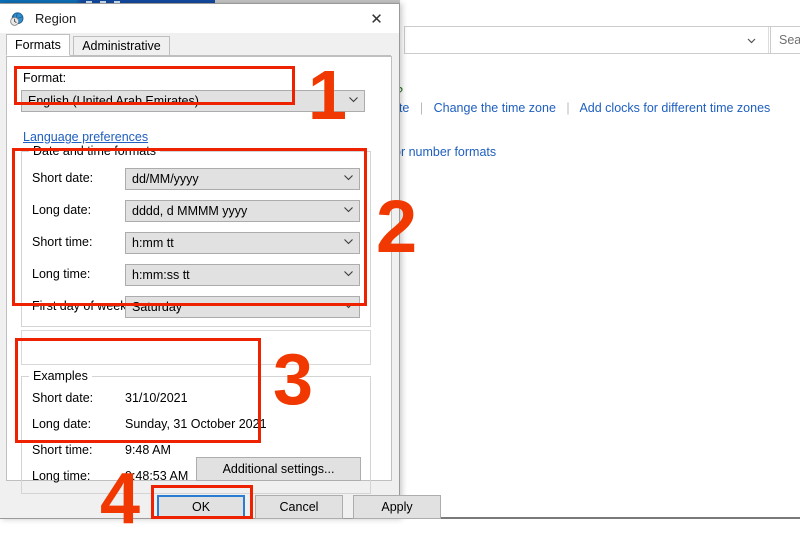 The image size is (800, 539). What do you see at coordinates (242, 275) in the screenshot?
I see `long-time-combo: h:mm:ss tt` at bounding box center [242, 275].